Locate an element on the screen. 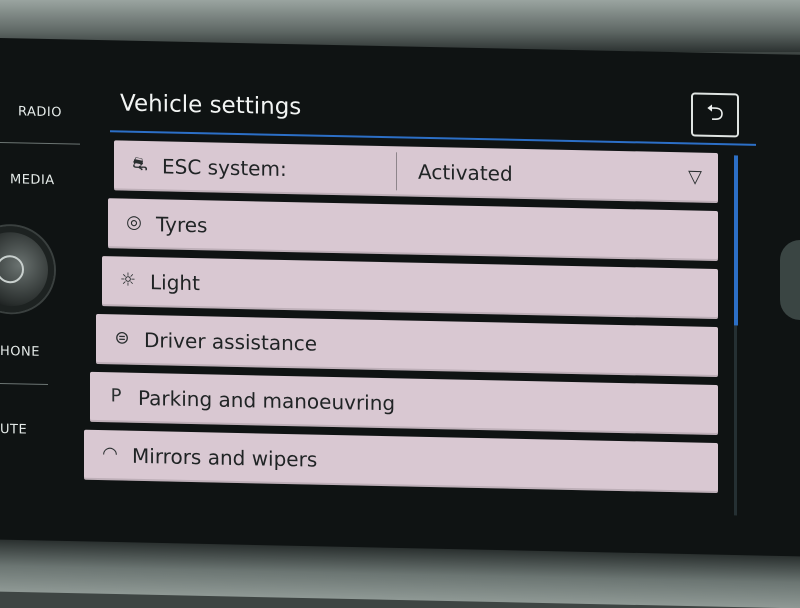 This screenshot has height=608, width=800. settings-item-label: Tyres is located at coordinates (182, 225).